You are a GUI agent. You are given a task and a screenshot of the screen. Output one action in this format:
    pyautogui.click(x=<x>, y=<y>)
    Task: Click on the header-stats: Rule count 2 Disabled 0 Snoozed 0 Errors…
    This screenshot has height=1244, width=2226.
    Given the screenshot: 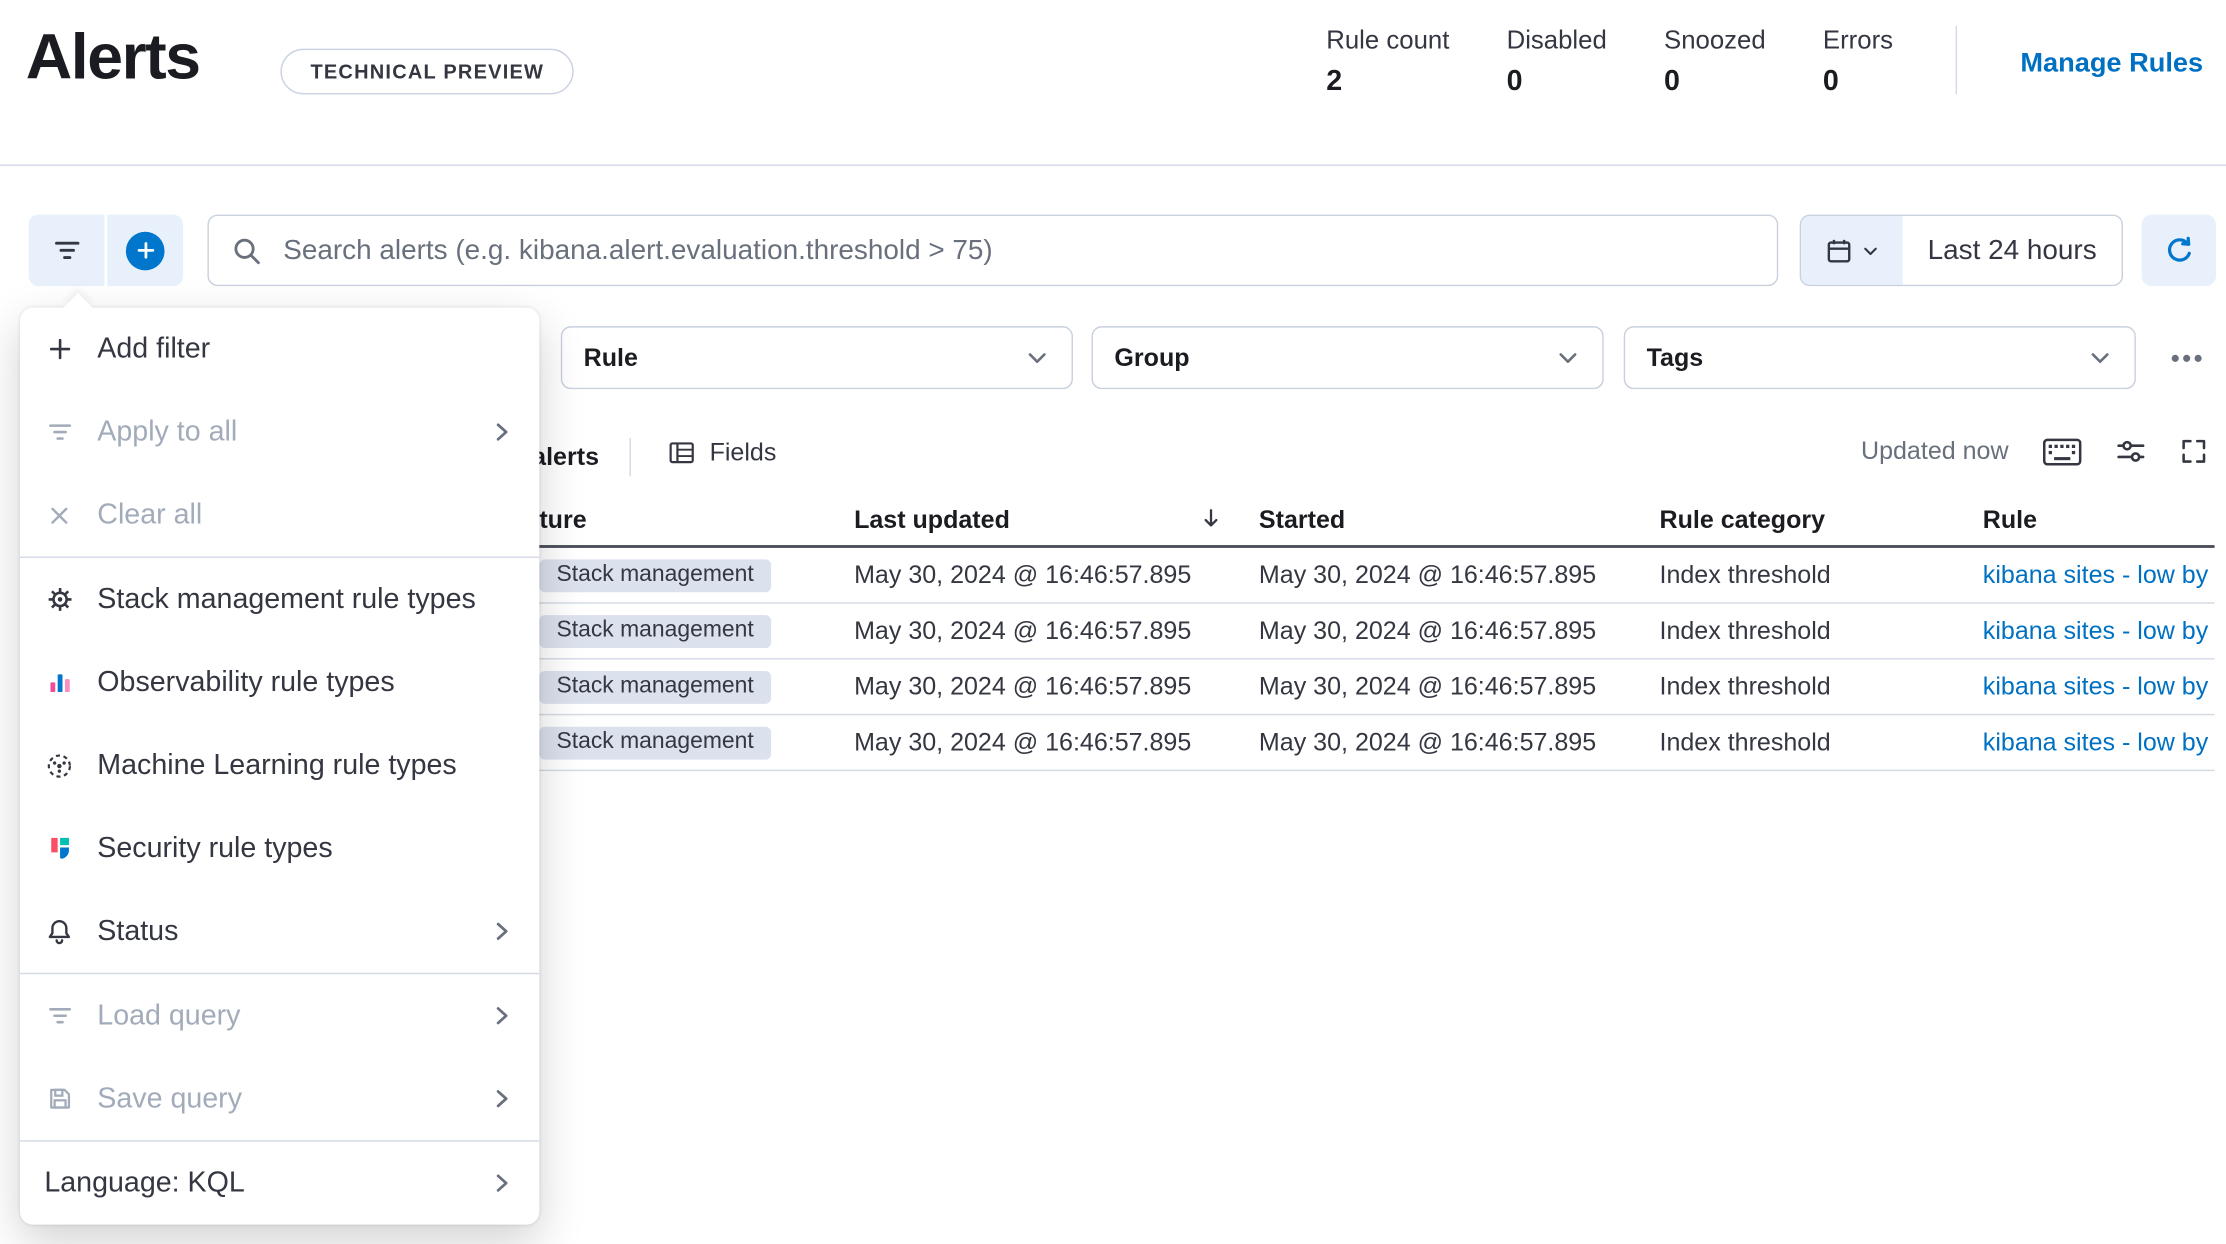 What is the action you would take?
    pyautogui.click(x=1764, y=62)
    